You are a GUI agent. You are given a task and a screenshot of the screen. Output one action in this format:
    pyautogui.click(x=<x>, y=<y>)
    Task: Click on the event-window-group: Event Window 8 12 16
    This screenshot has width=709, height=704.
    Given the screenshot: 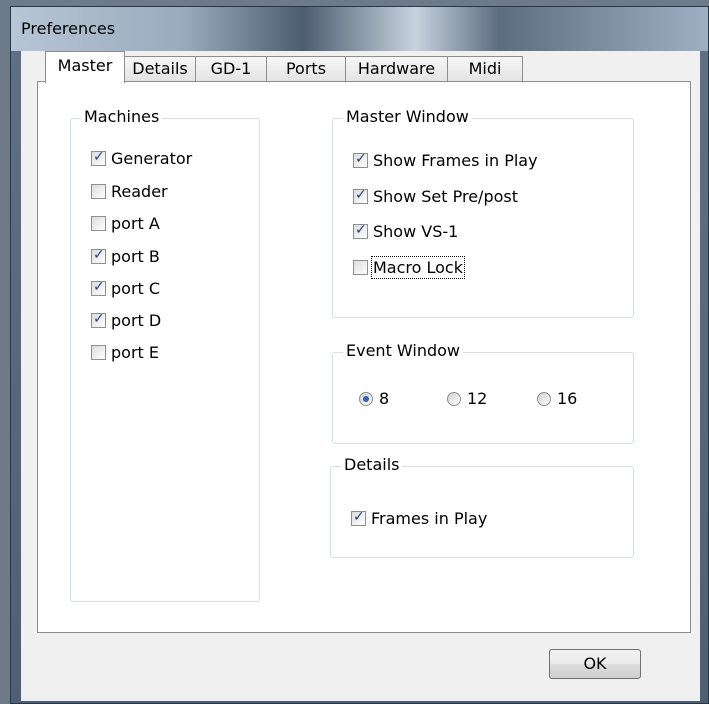 What is the action you would take?
    pyautogui.click(x=483, y=392)
    